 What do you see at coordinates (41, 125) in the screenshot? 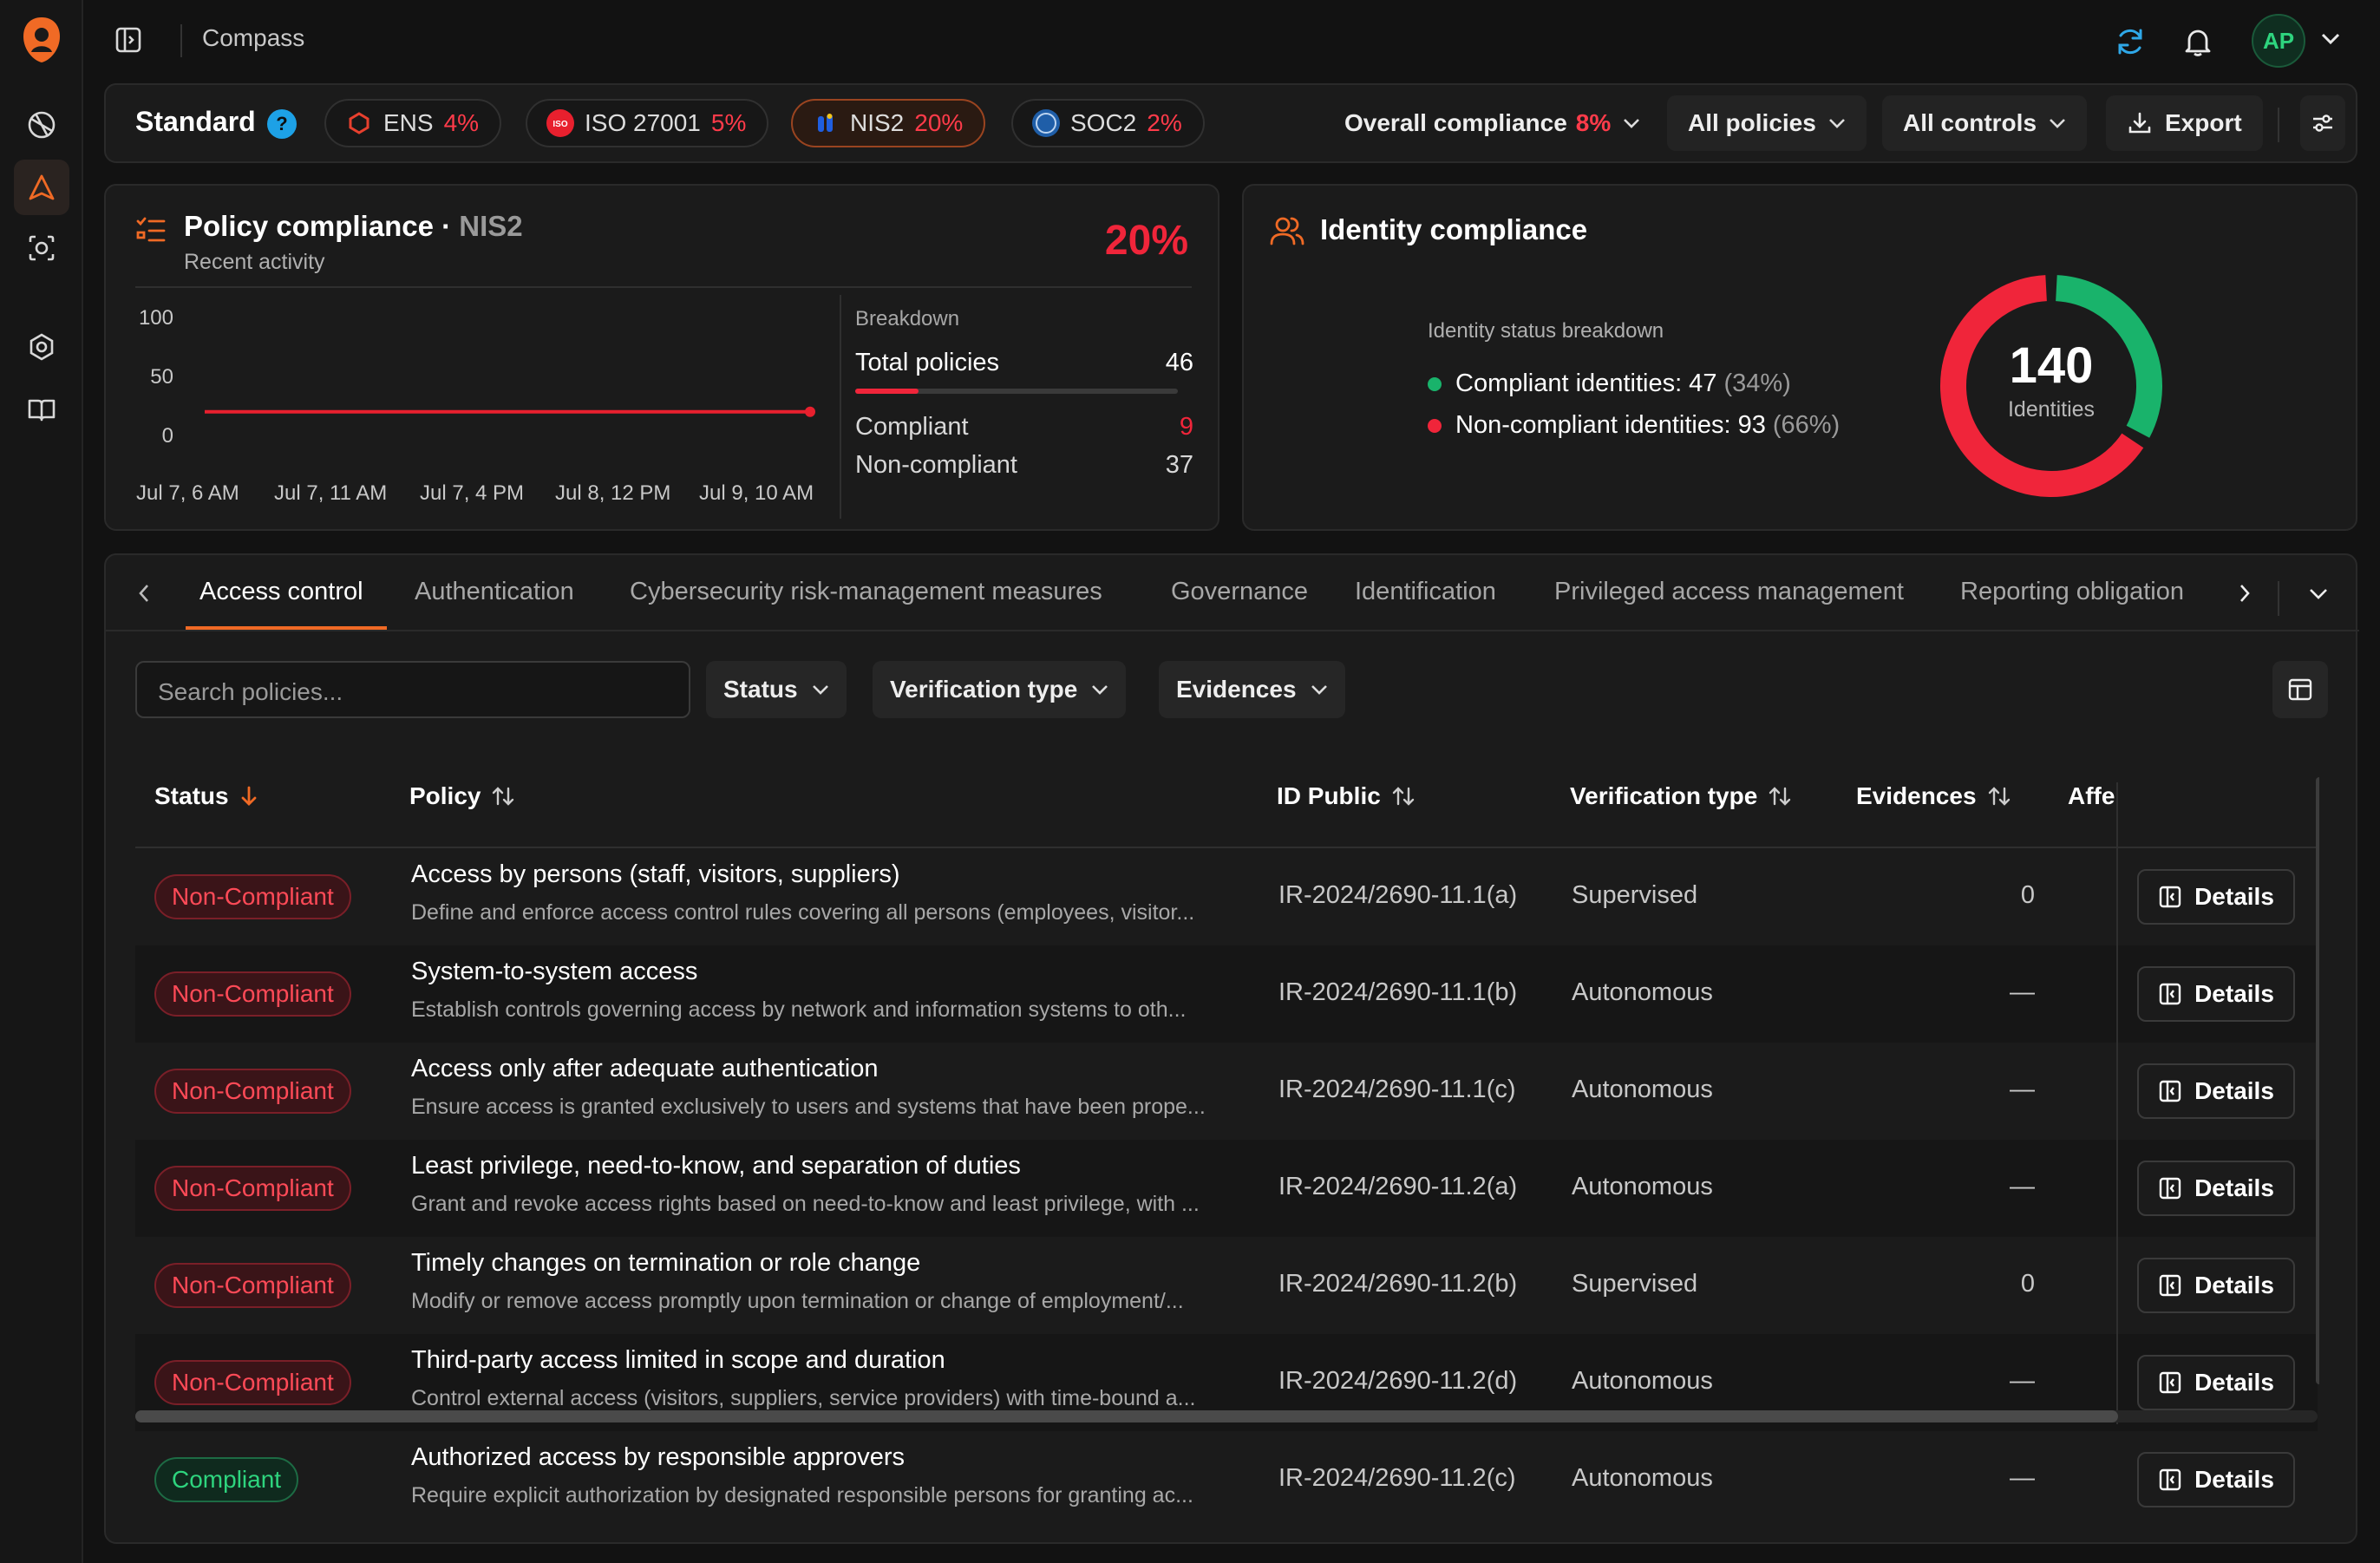
I see `globe-icon` at bounding box center [41, 125].